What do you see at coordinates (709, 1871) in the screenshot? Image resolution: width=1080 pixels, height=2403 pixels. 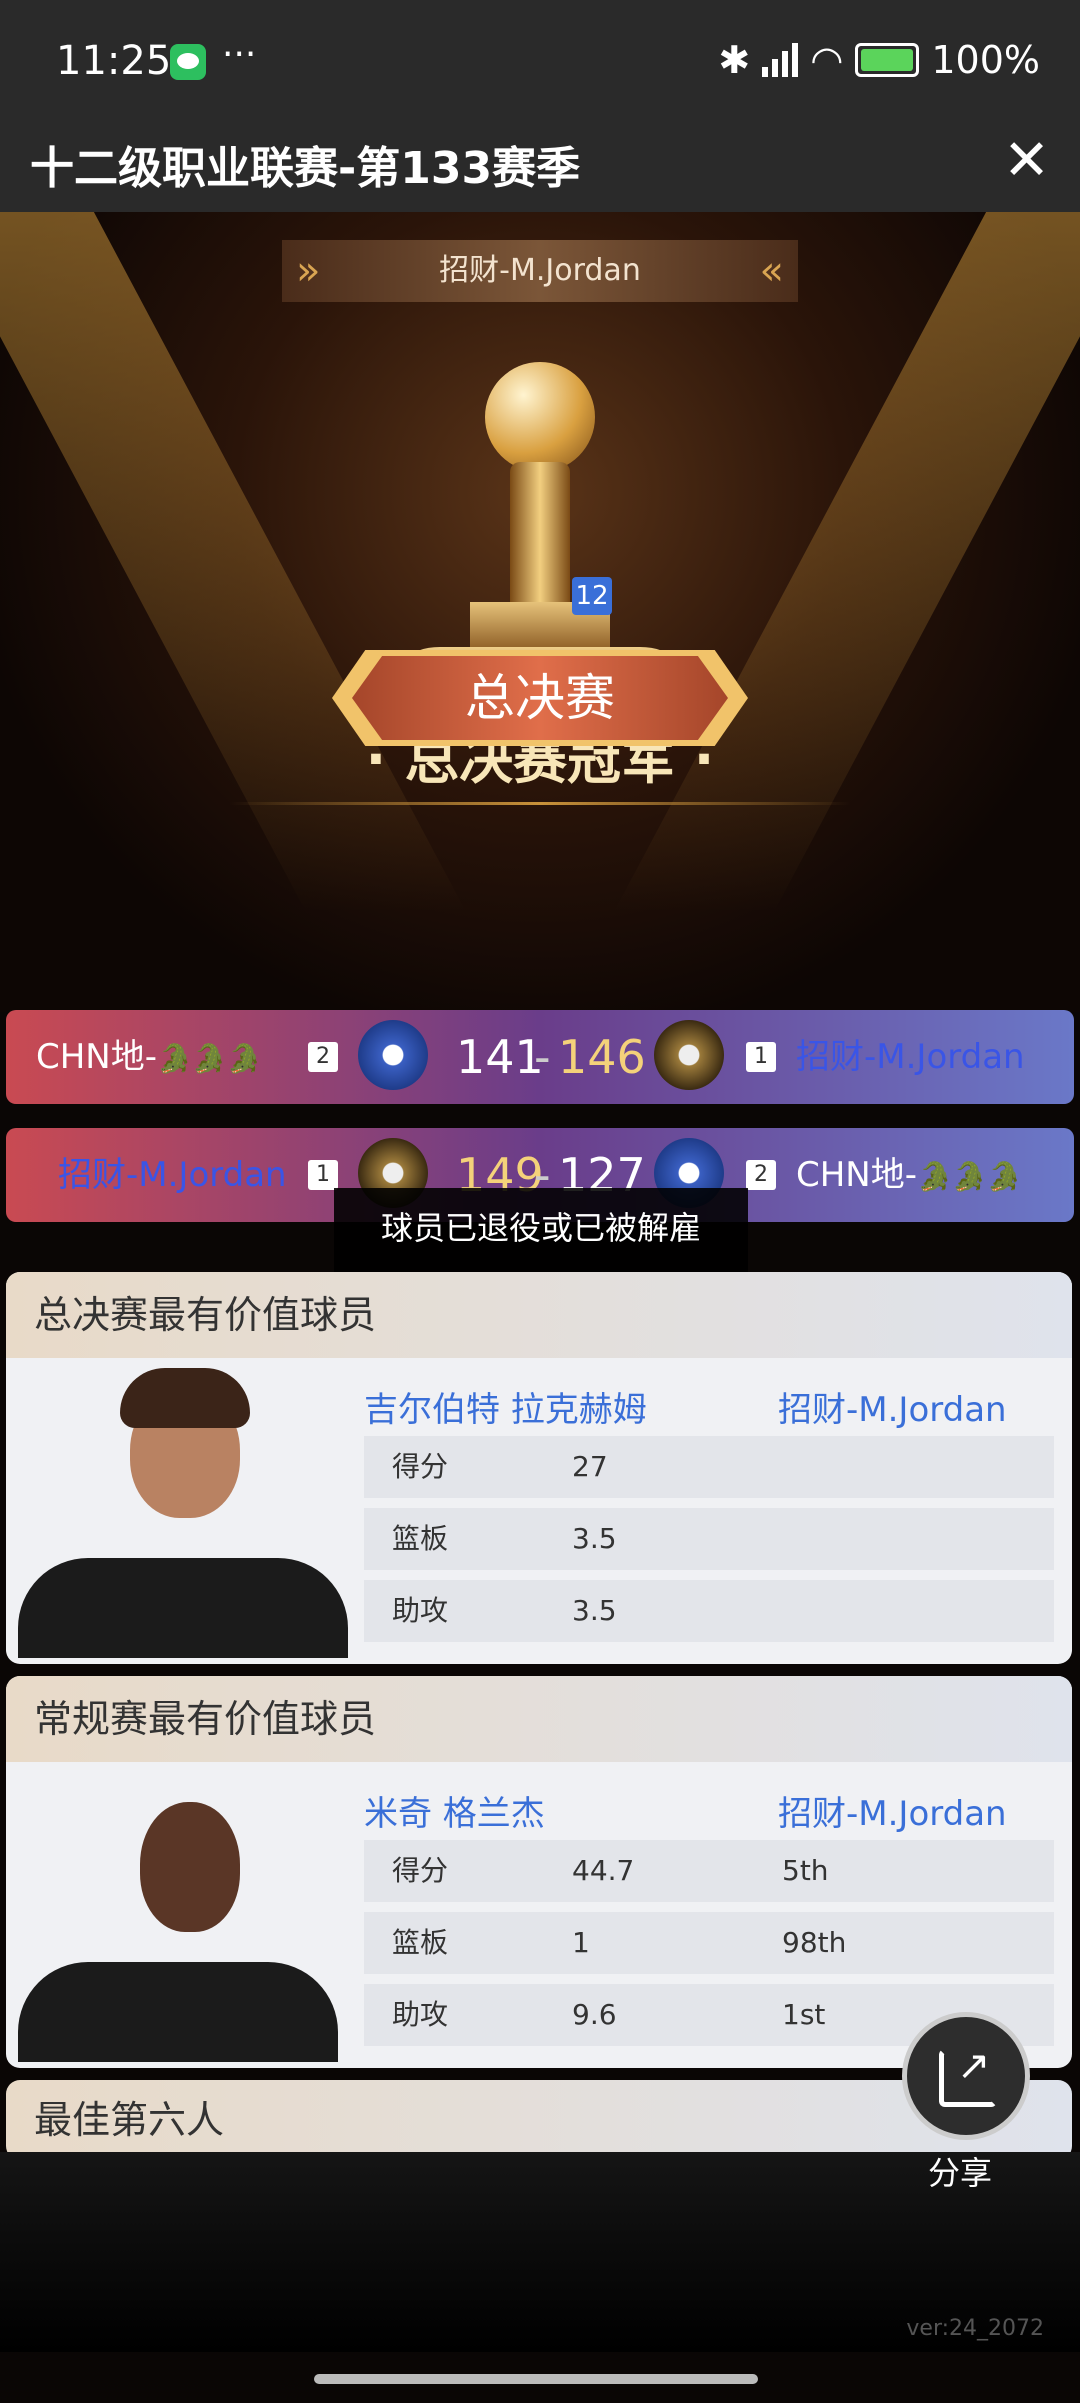 I see `stat-row: 得分 44.7 5th` at bounding box center [709, 1871].